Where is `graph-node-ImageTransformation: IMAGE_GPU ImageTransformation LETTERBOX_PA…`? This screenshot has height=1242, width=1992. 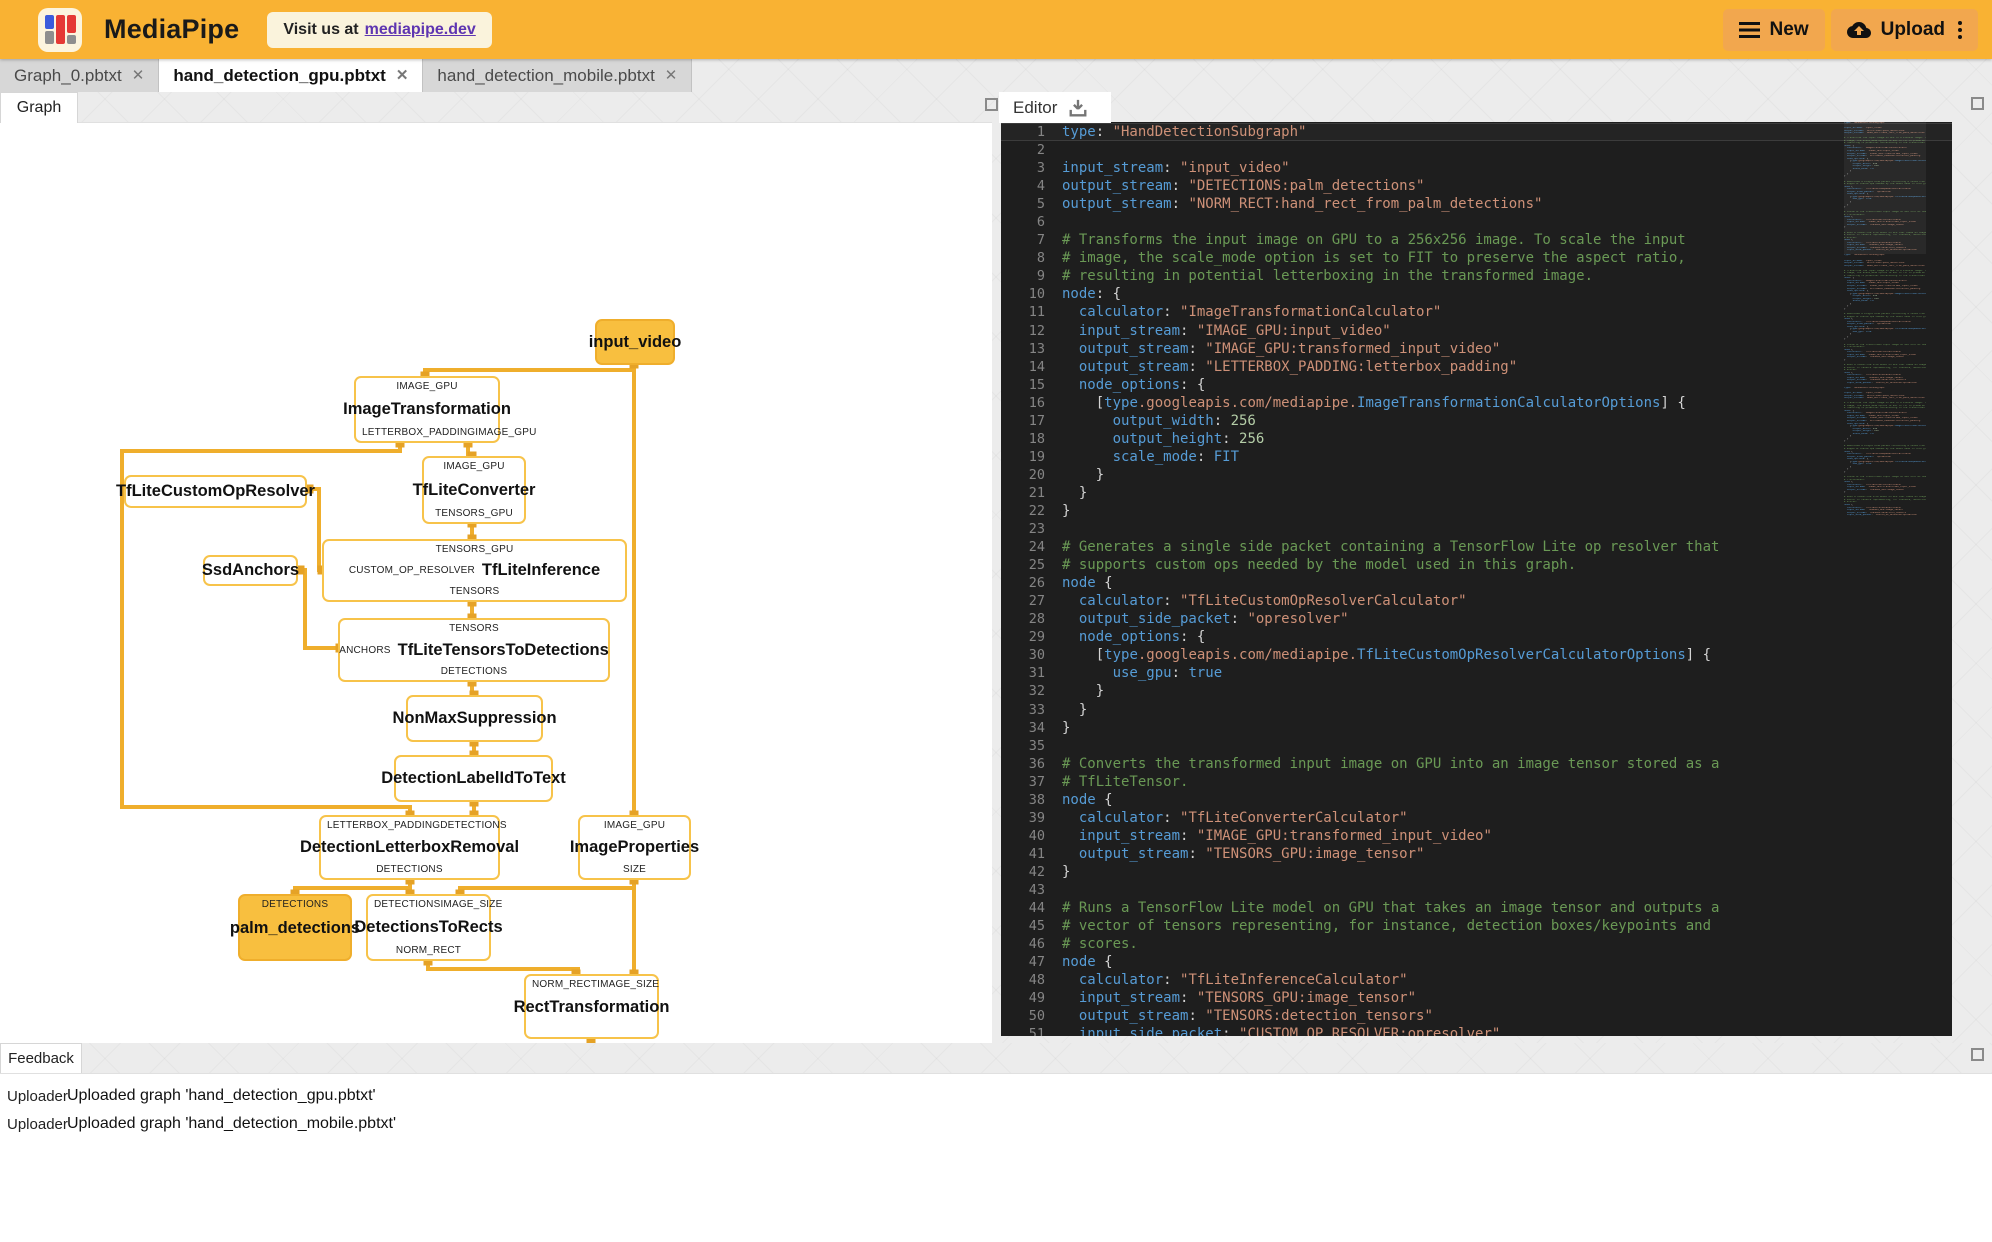 graph-node-ImageTransformation: IMAGE_GPU ImageTransformation LETTERBOX_PA… is located at coordinates (439, 409).